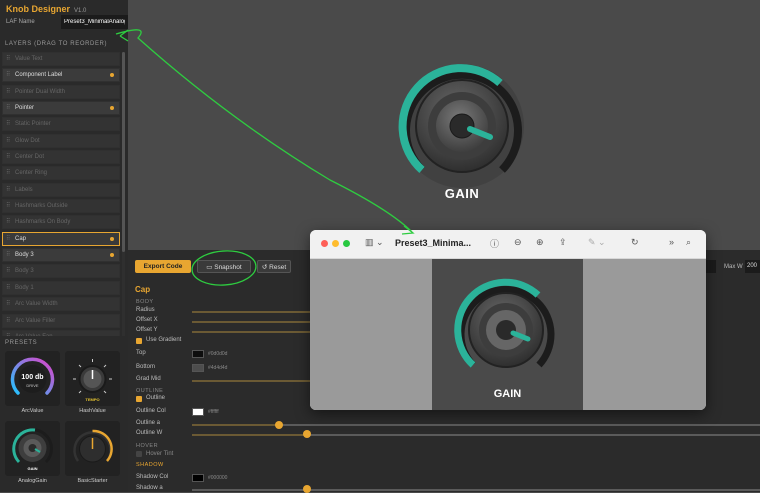 The image size is (760, 493). I want to click on bottom-hex: #4d4d4d, so click(217, 368).